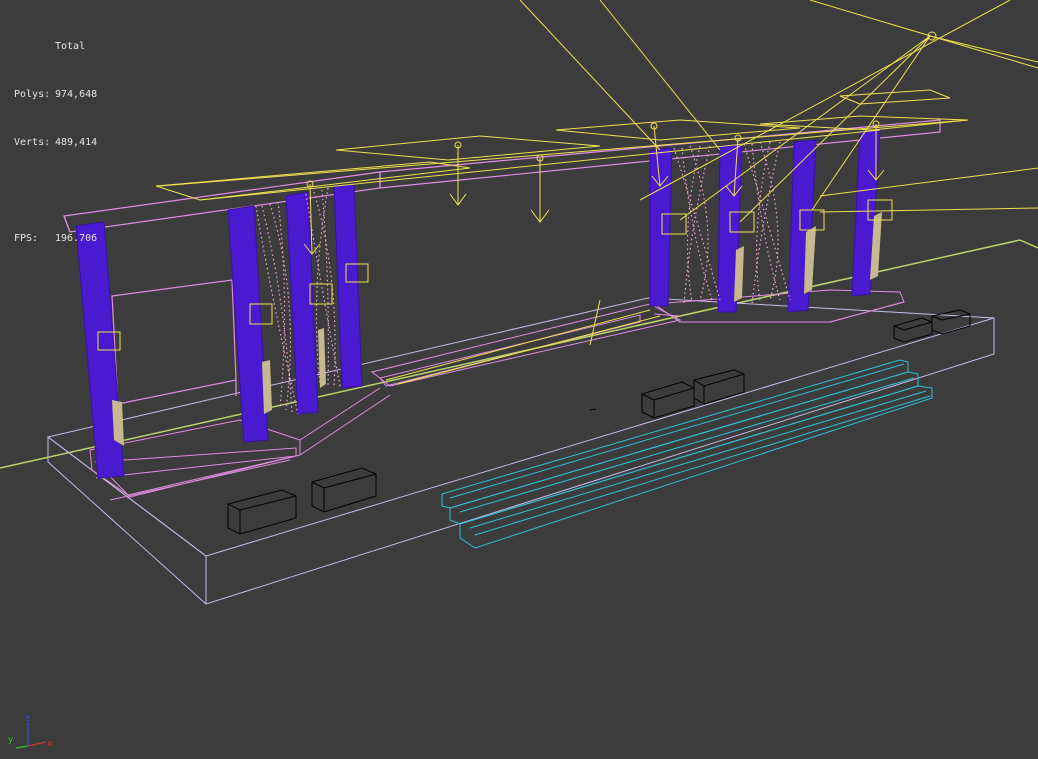 This screenshot has height=759, width=1038. What do you see at coordinates (37, 744) in the screenshot?
I see `axis-x-line` at bounding box center [37, 744].